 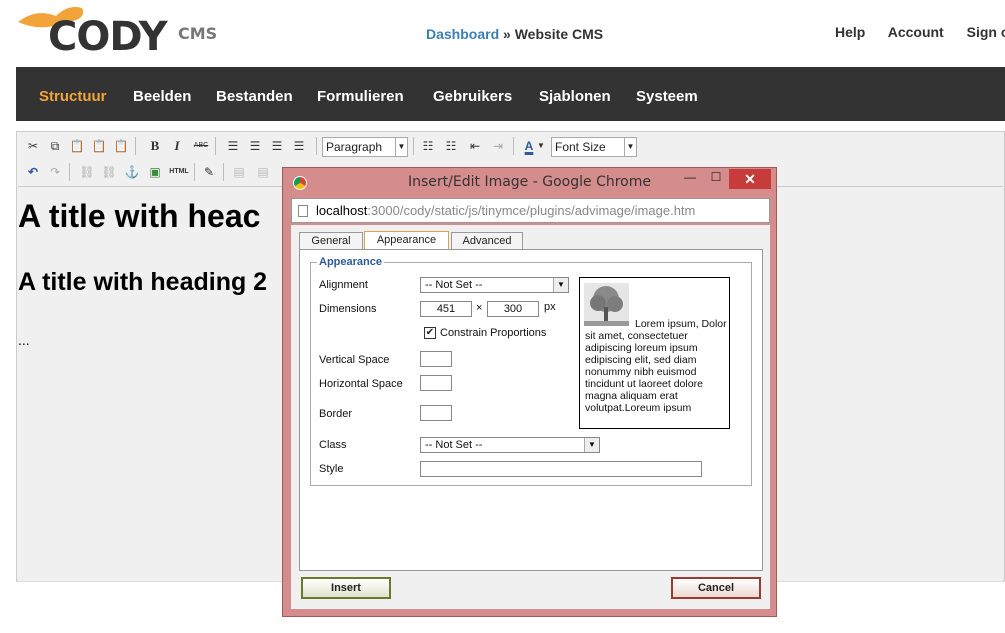 I want to click on align-center-icon: ☰, so click(x=255, y=146).